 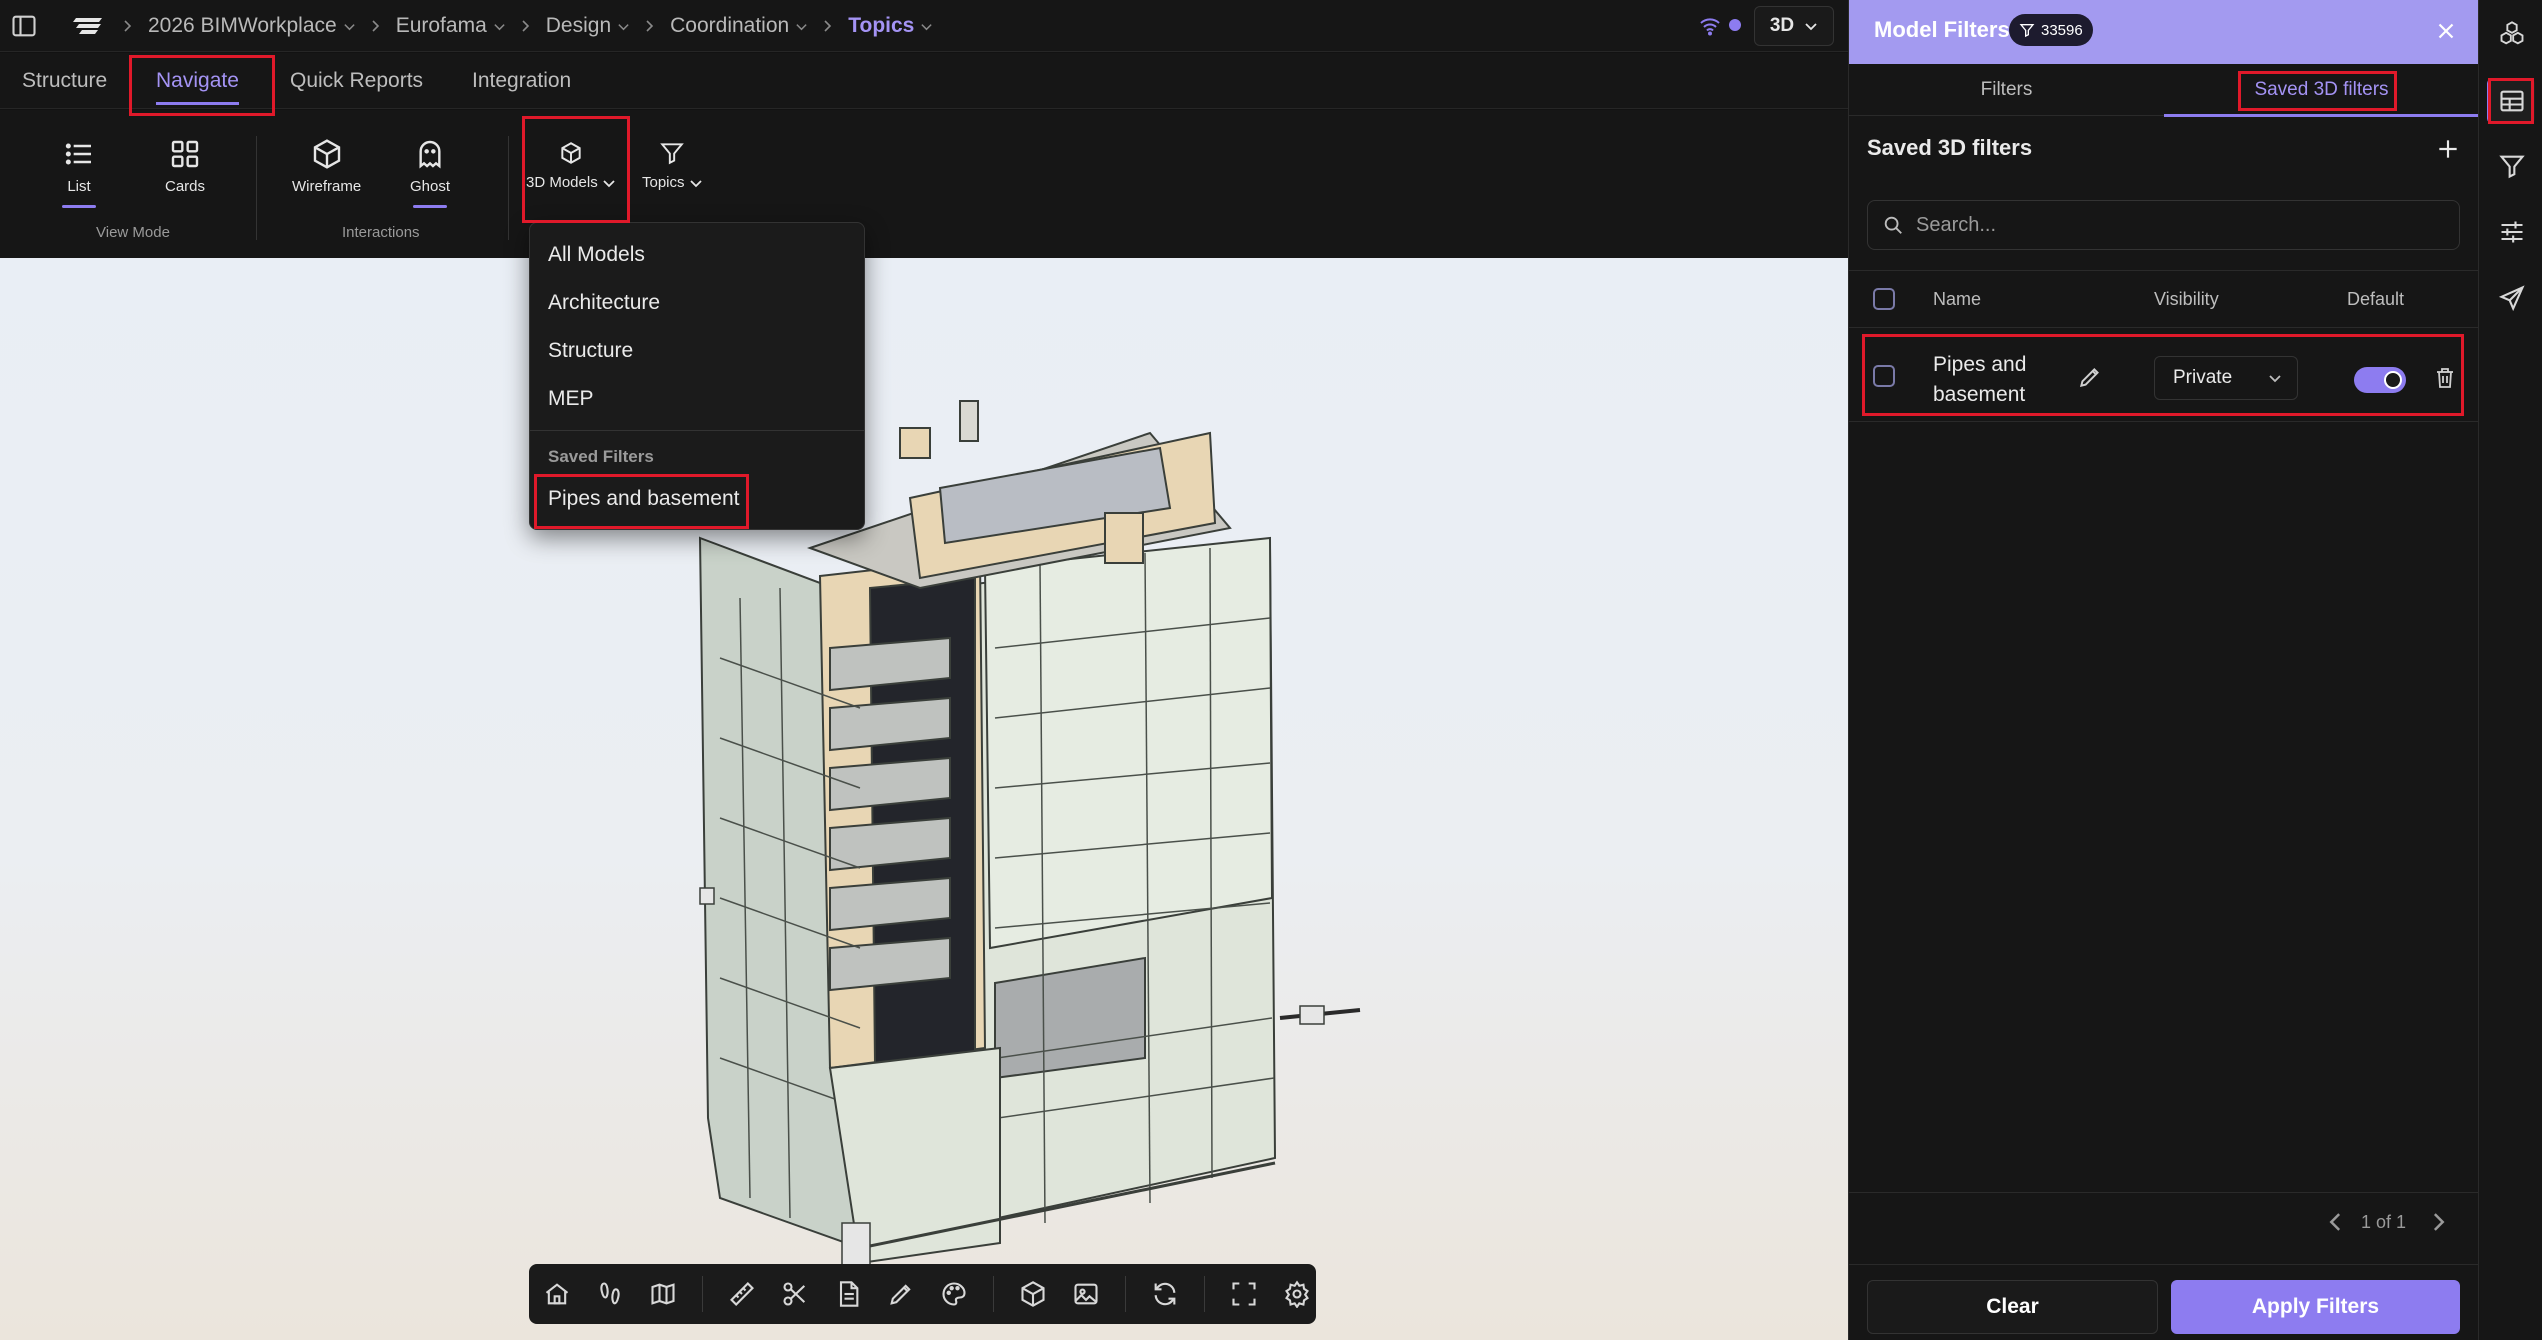 What do you see at coordinates (571, 399) in the screenshot?
I see `dropdown-item-mep: MEP` at bounding box center [571, 399].